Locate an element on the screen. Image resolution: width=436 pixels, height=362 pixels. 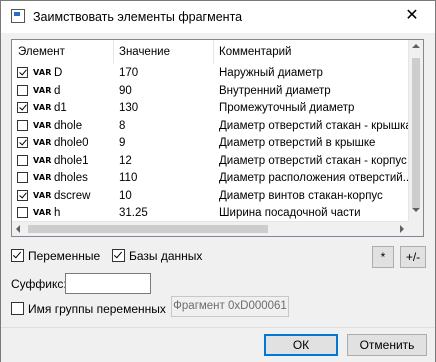
element-value: 9 is located at coordinates (122, 143).